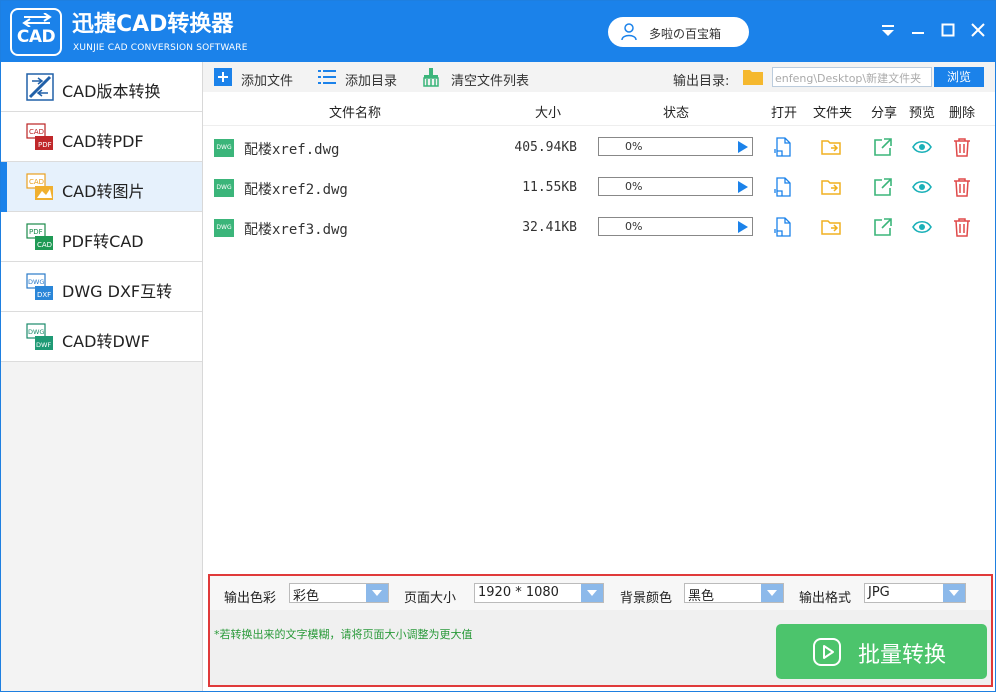  What do you see at coordinates (371, 81) in the screenshot?
I see `add-directory-label: 添加目录` at bounding box center [371, 81].